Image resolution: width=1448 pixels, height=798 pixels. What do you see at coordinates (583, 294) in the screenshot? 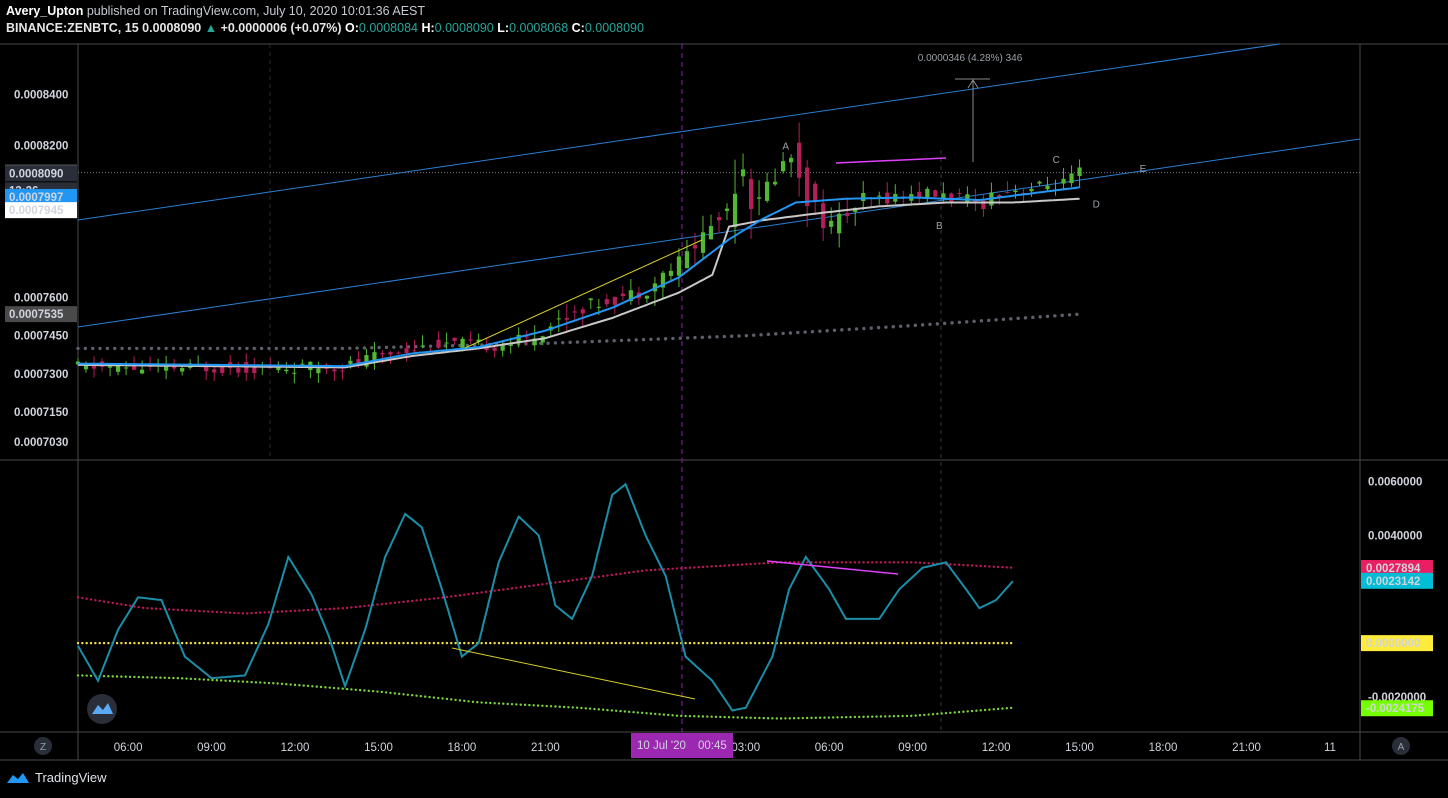
I see `price-trendline` at bounding box center [583, 294].